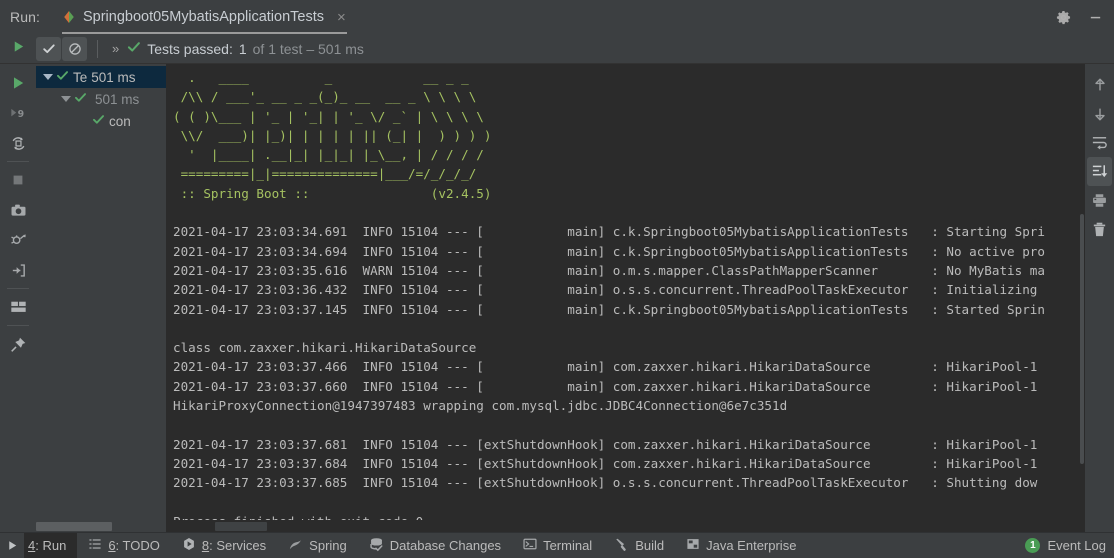  I want to click on java-enterprise-label: Java Enterprise, so click(751, 545).